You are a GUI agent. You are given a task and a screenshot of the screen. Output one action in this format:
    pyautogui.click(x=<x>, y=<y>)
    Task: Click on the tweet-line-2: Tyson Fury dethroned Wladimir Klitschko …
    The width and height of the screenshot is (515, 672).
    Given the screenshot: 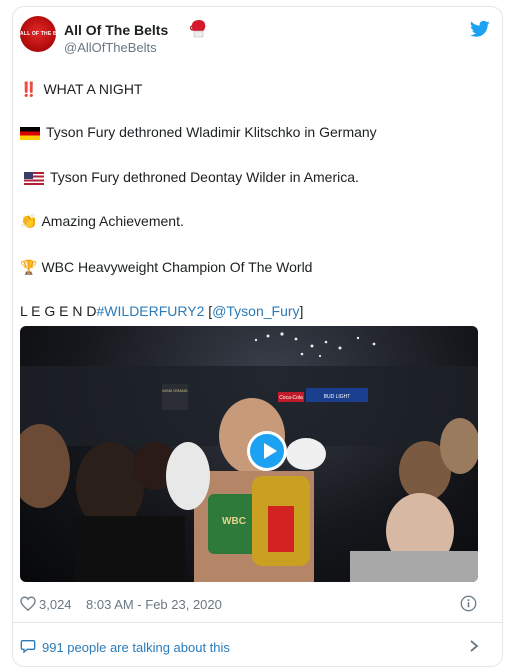 What is the action you would take?
    pyautogui.click(x=198, y=132)
    